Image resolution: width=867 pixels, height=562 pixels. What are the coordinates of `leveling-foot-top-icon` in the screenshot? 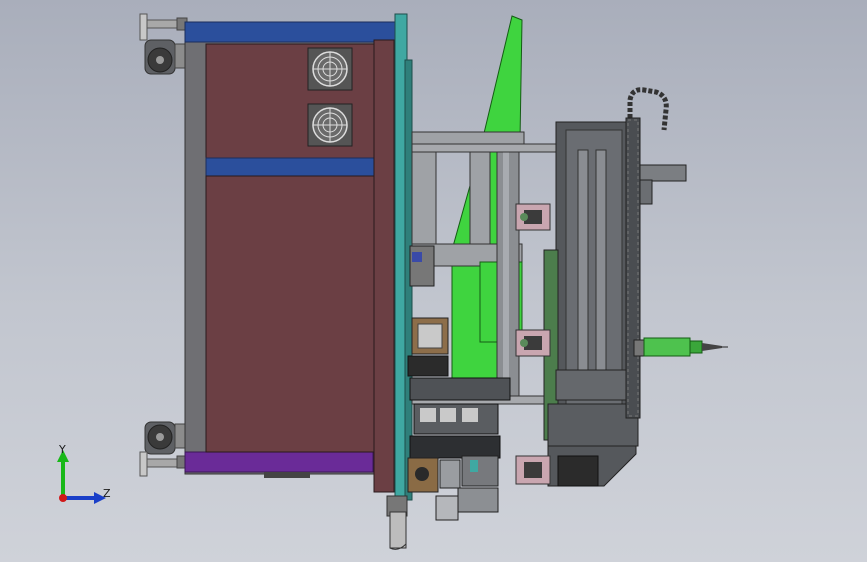 It's located at (163, 27).